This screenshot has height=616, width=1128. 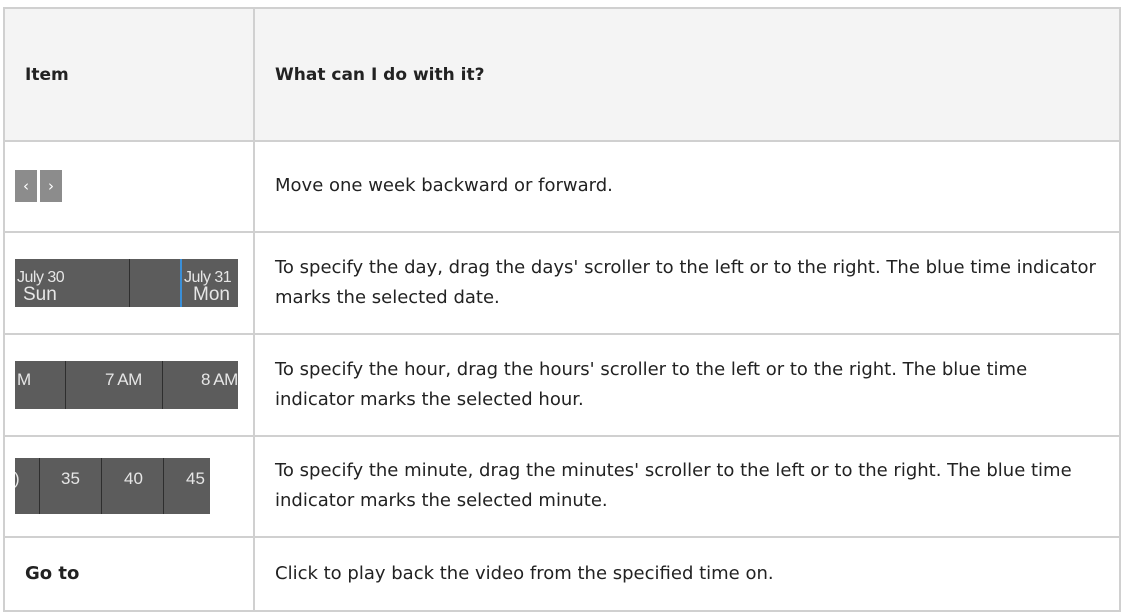 I want to click on minute-label: 35, so click(x=70, y=479).